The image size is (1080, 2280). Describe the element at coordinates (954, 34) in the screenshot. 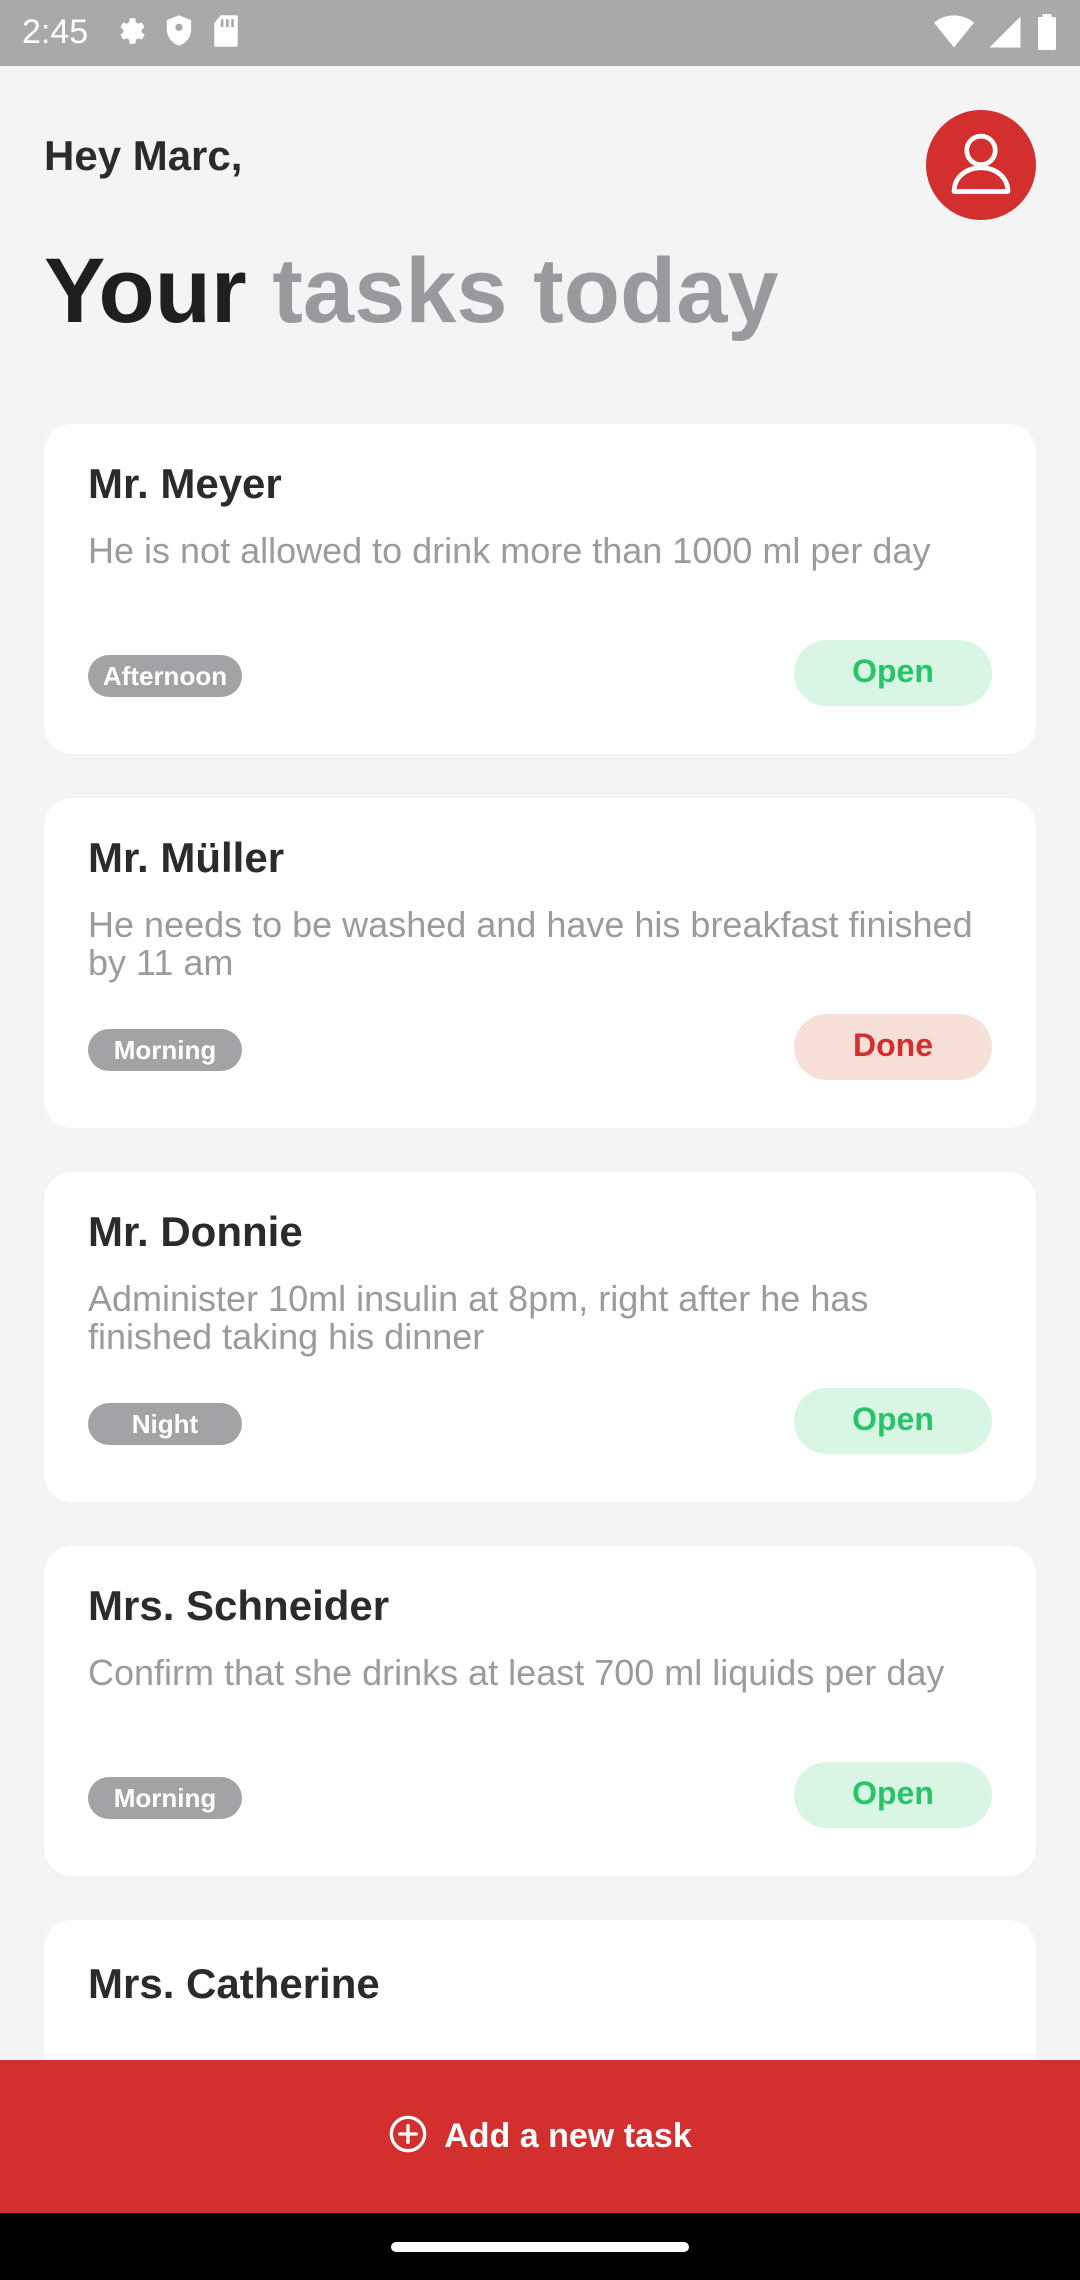

I see `wifi-icon` at that location.